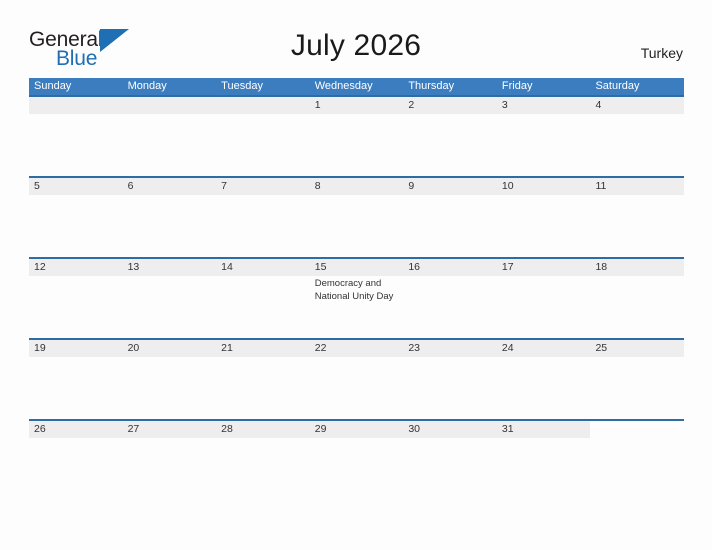 The height and width of the screenshot is (550, 712). I want to click on day-number: 2, so click(411, 105).